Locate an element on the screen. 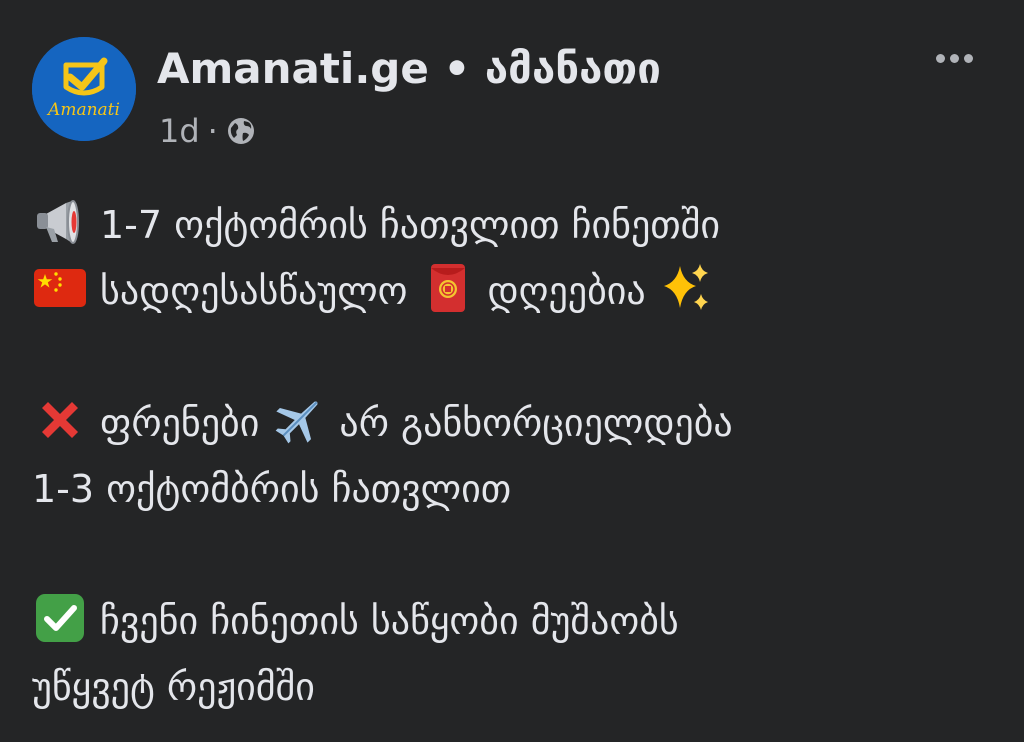 The width and height of the screenshot is (1024, 742). page-avatar: Amanati is located at coordinates (84, 89).